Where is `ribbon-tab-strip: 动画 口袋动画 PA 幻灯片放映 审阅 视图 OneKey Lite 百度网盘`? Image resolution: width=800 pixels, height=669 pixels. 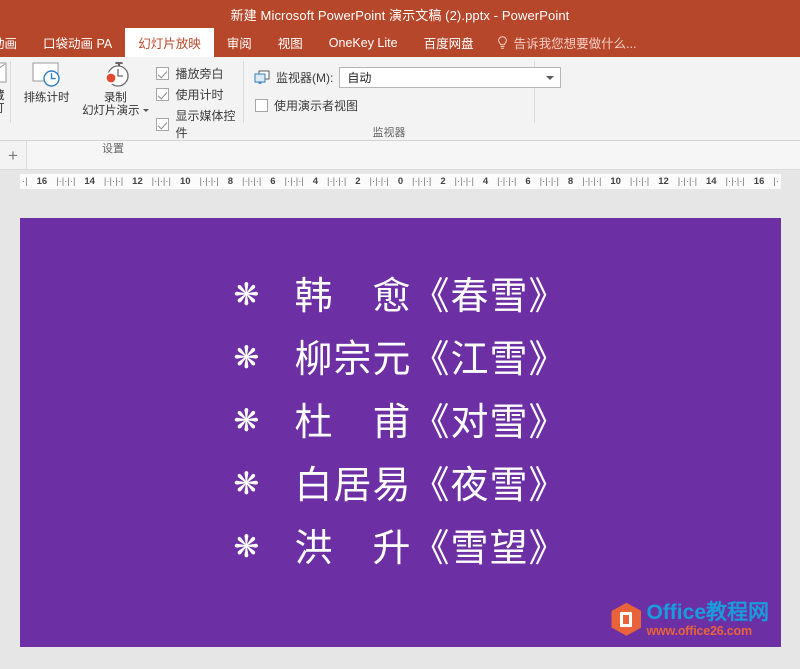 ribbon-tab-strip: 动画 口袋动画 PA 幻灯片放映 审阅 视图 OneKey Lite 百度网盘 is located at coordinates (400, 42).